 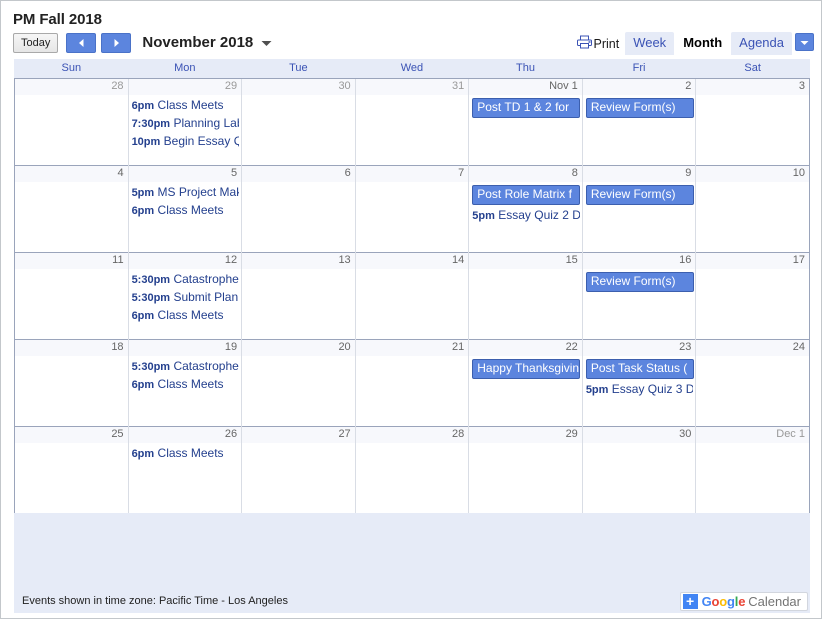 What do you see at coordinates (36, 43) in the screenshot?
I see `today-button: Today` at bounding box center [36, 43].